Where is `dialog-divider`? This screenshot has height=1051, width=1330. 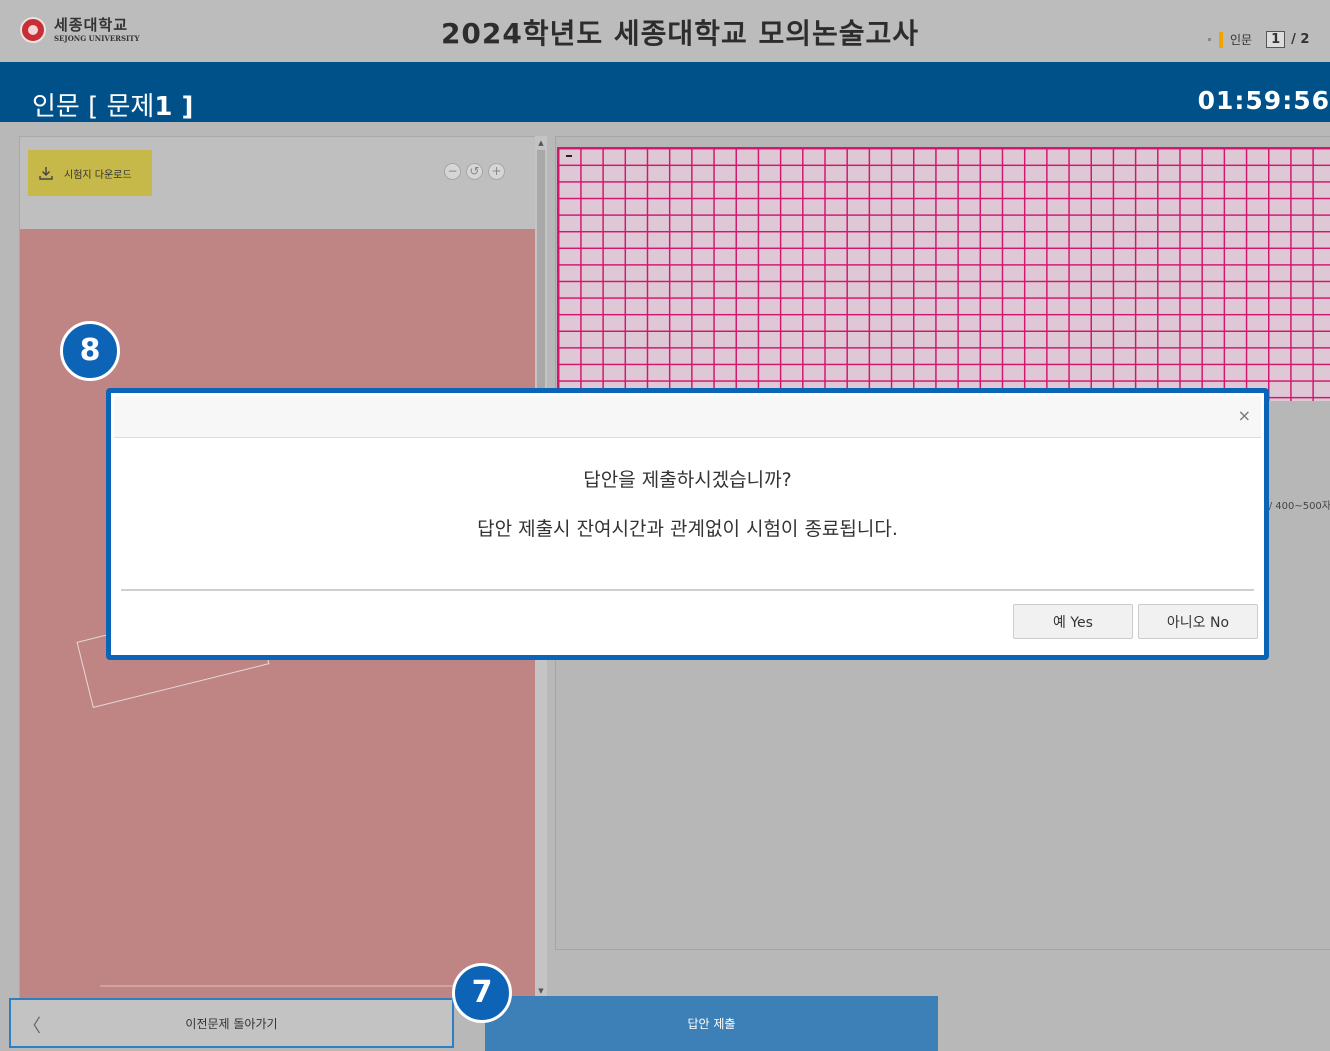 dialog-divider is located at coordinates (687, 590).